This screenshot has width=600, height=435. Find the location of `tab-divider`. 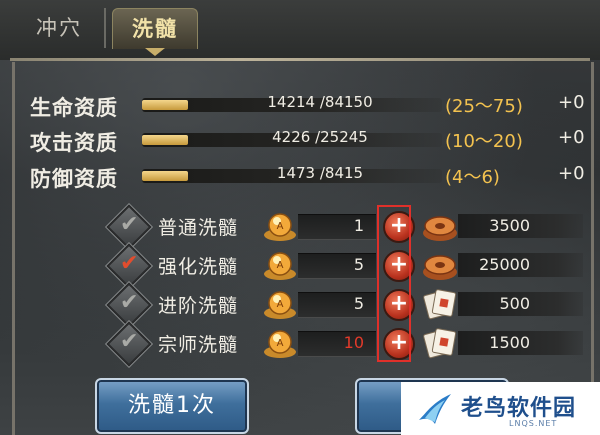

tab-divider is located at coordinates (300, 59).